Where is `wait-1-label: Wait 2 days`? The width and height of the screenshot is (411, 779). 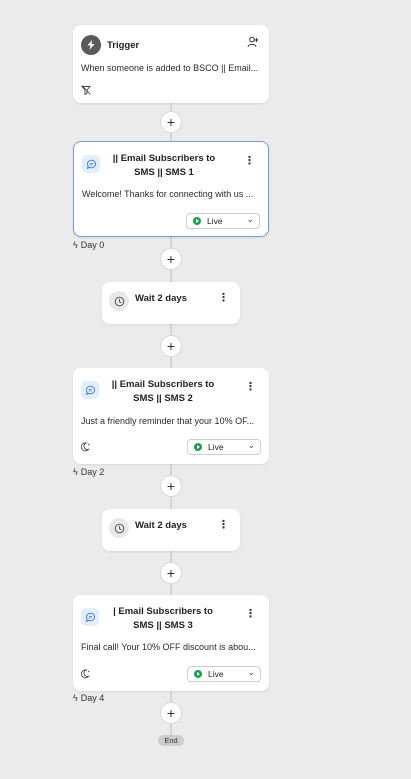
wait-1-label: Wait 2 days is located at coordinates (161, 298).